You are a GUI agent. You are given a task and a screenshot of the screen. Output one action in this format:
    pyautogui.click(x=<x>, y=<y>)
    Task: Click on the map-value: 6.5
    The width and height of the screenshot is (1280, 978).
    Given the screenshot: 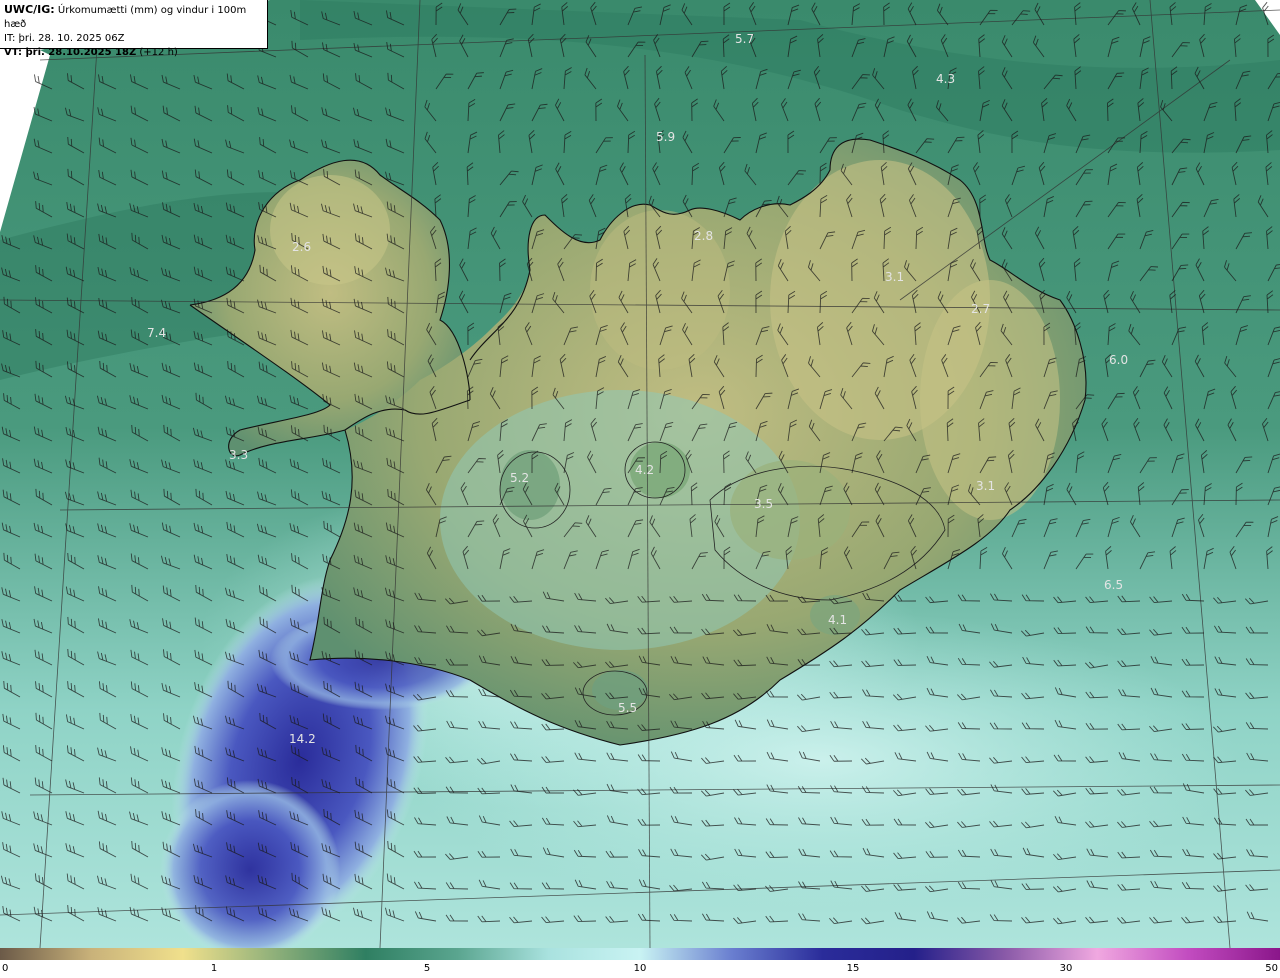 What is the action you would take?
    pyautogui.click(x=1113, y=585)
    